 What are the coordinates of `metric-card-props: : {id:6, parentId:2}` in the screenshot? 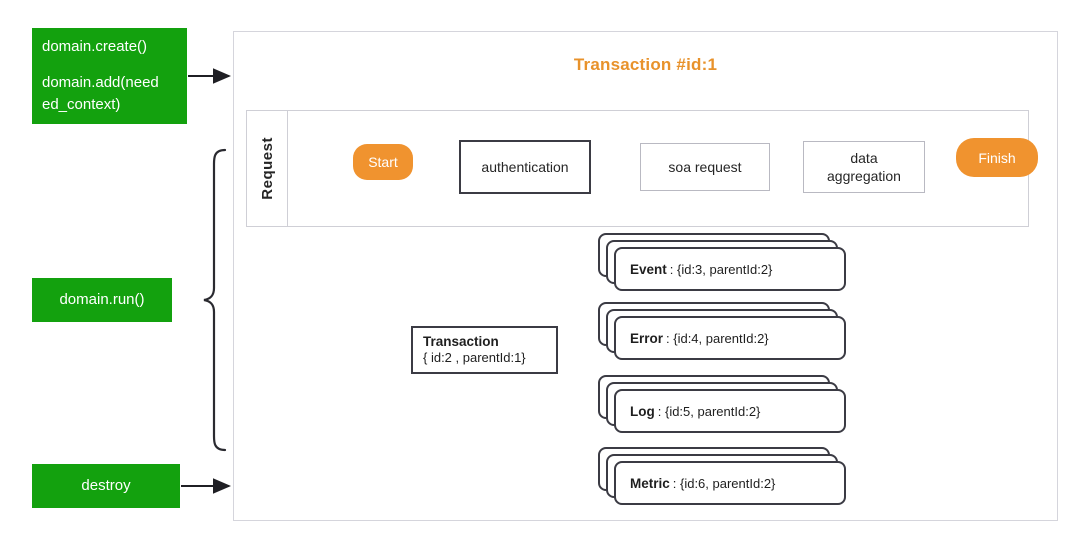 It's located at (724, 483).